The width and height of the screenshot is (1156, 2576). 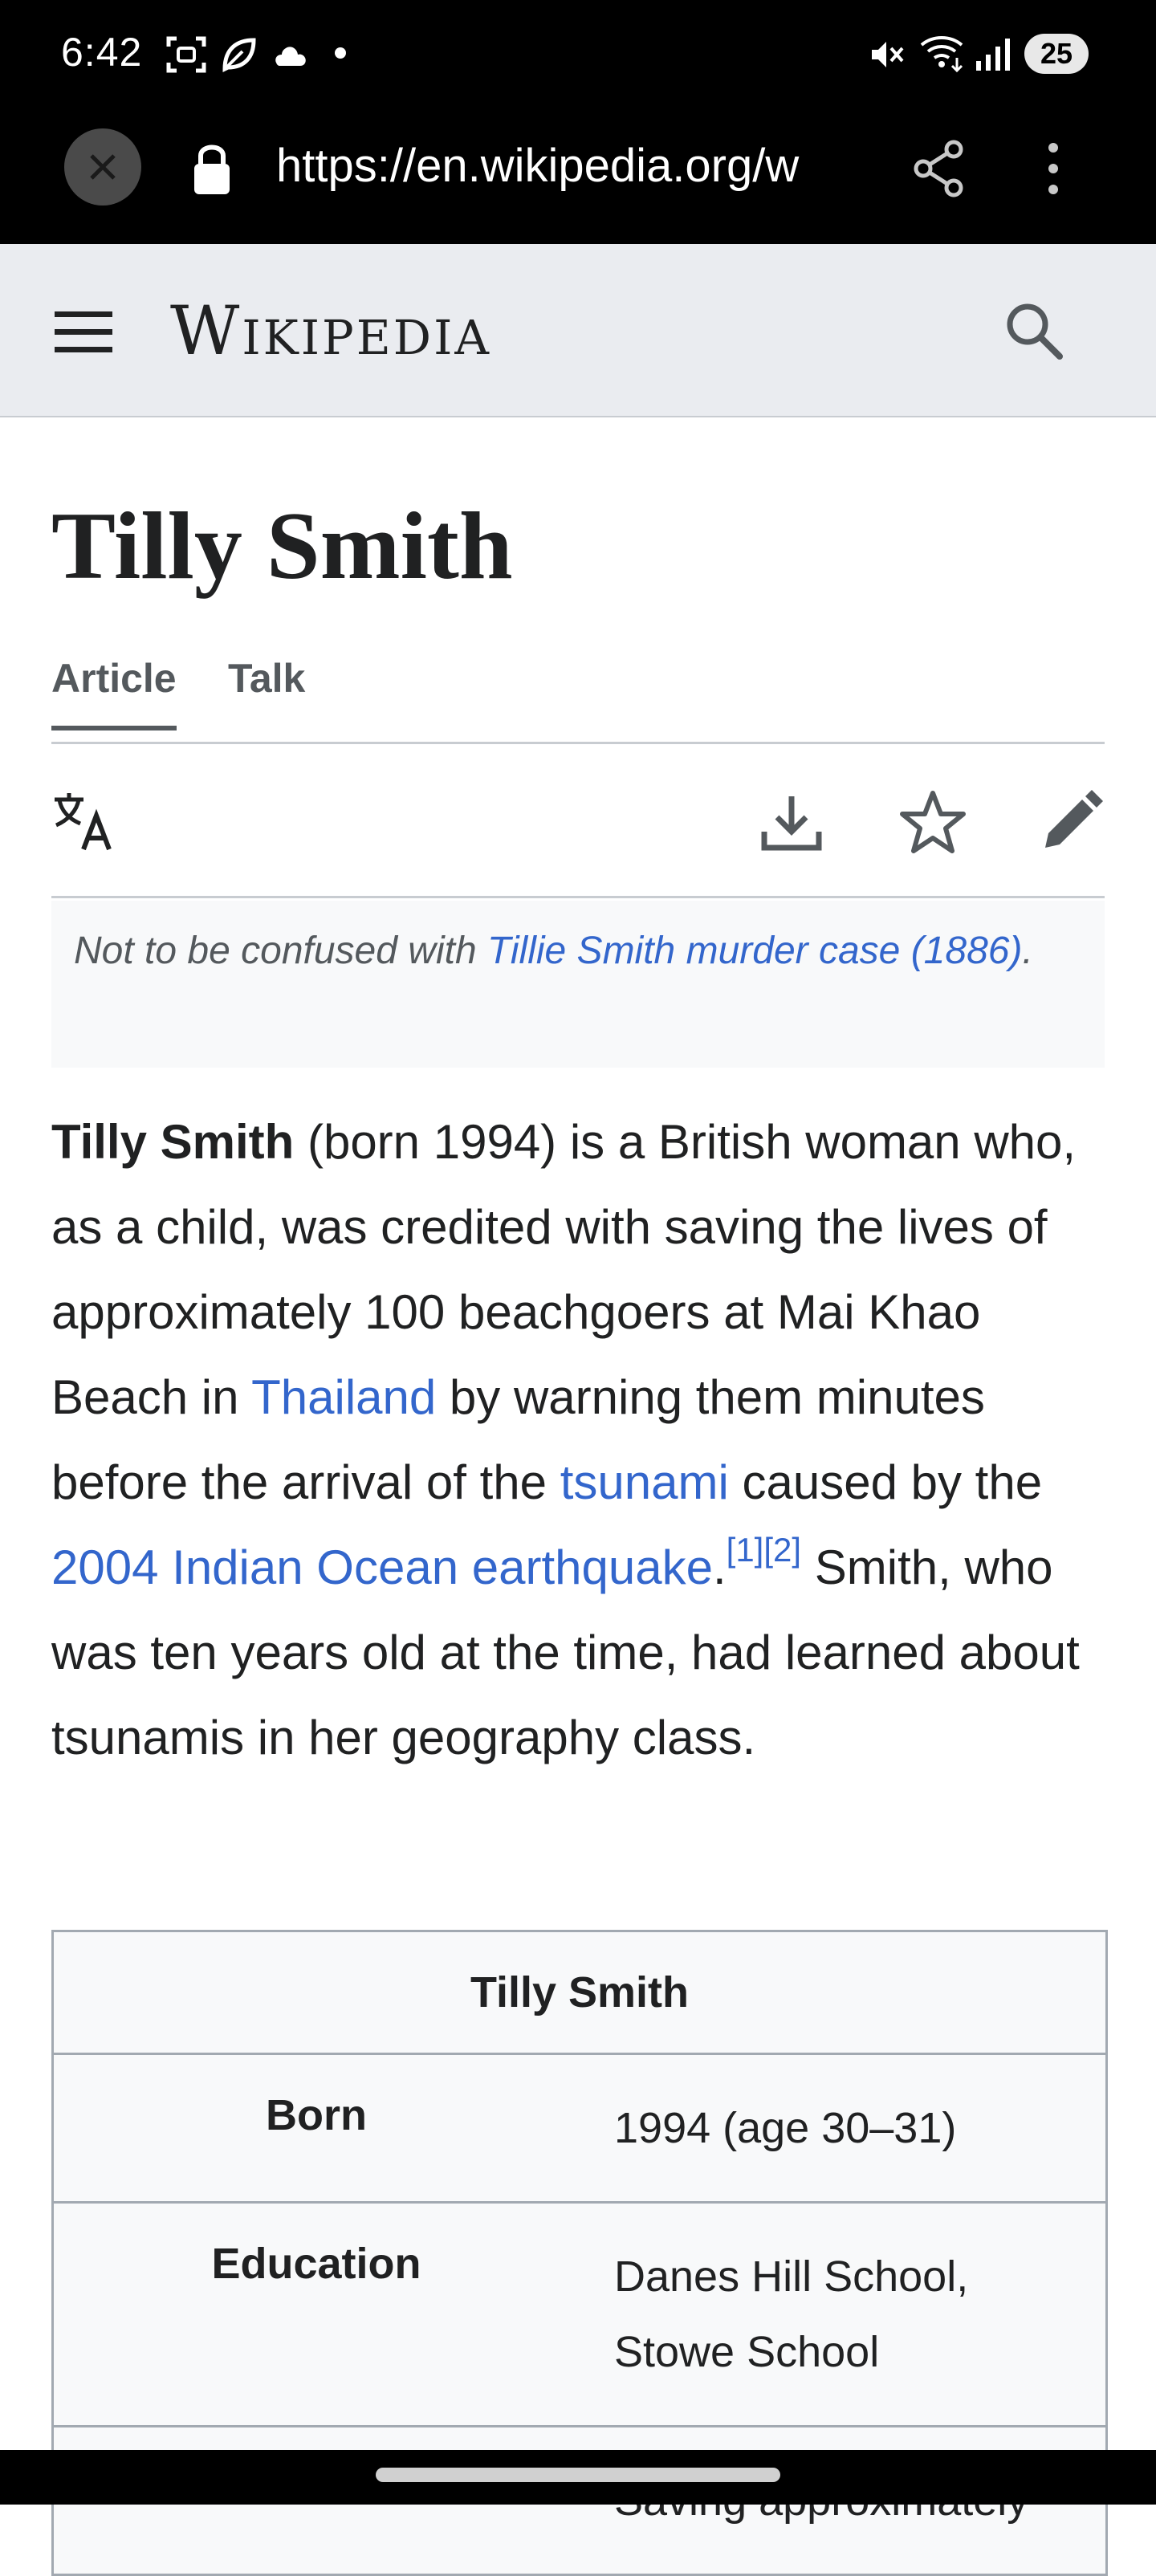 What do you see at coordinates (886, 54) in the screenshot?
I see `mute-icon` at bounding box center [886, 54].